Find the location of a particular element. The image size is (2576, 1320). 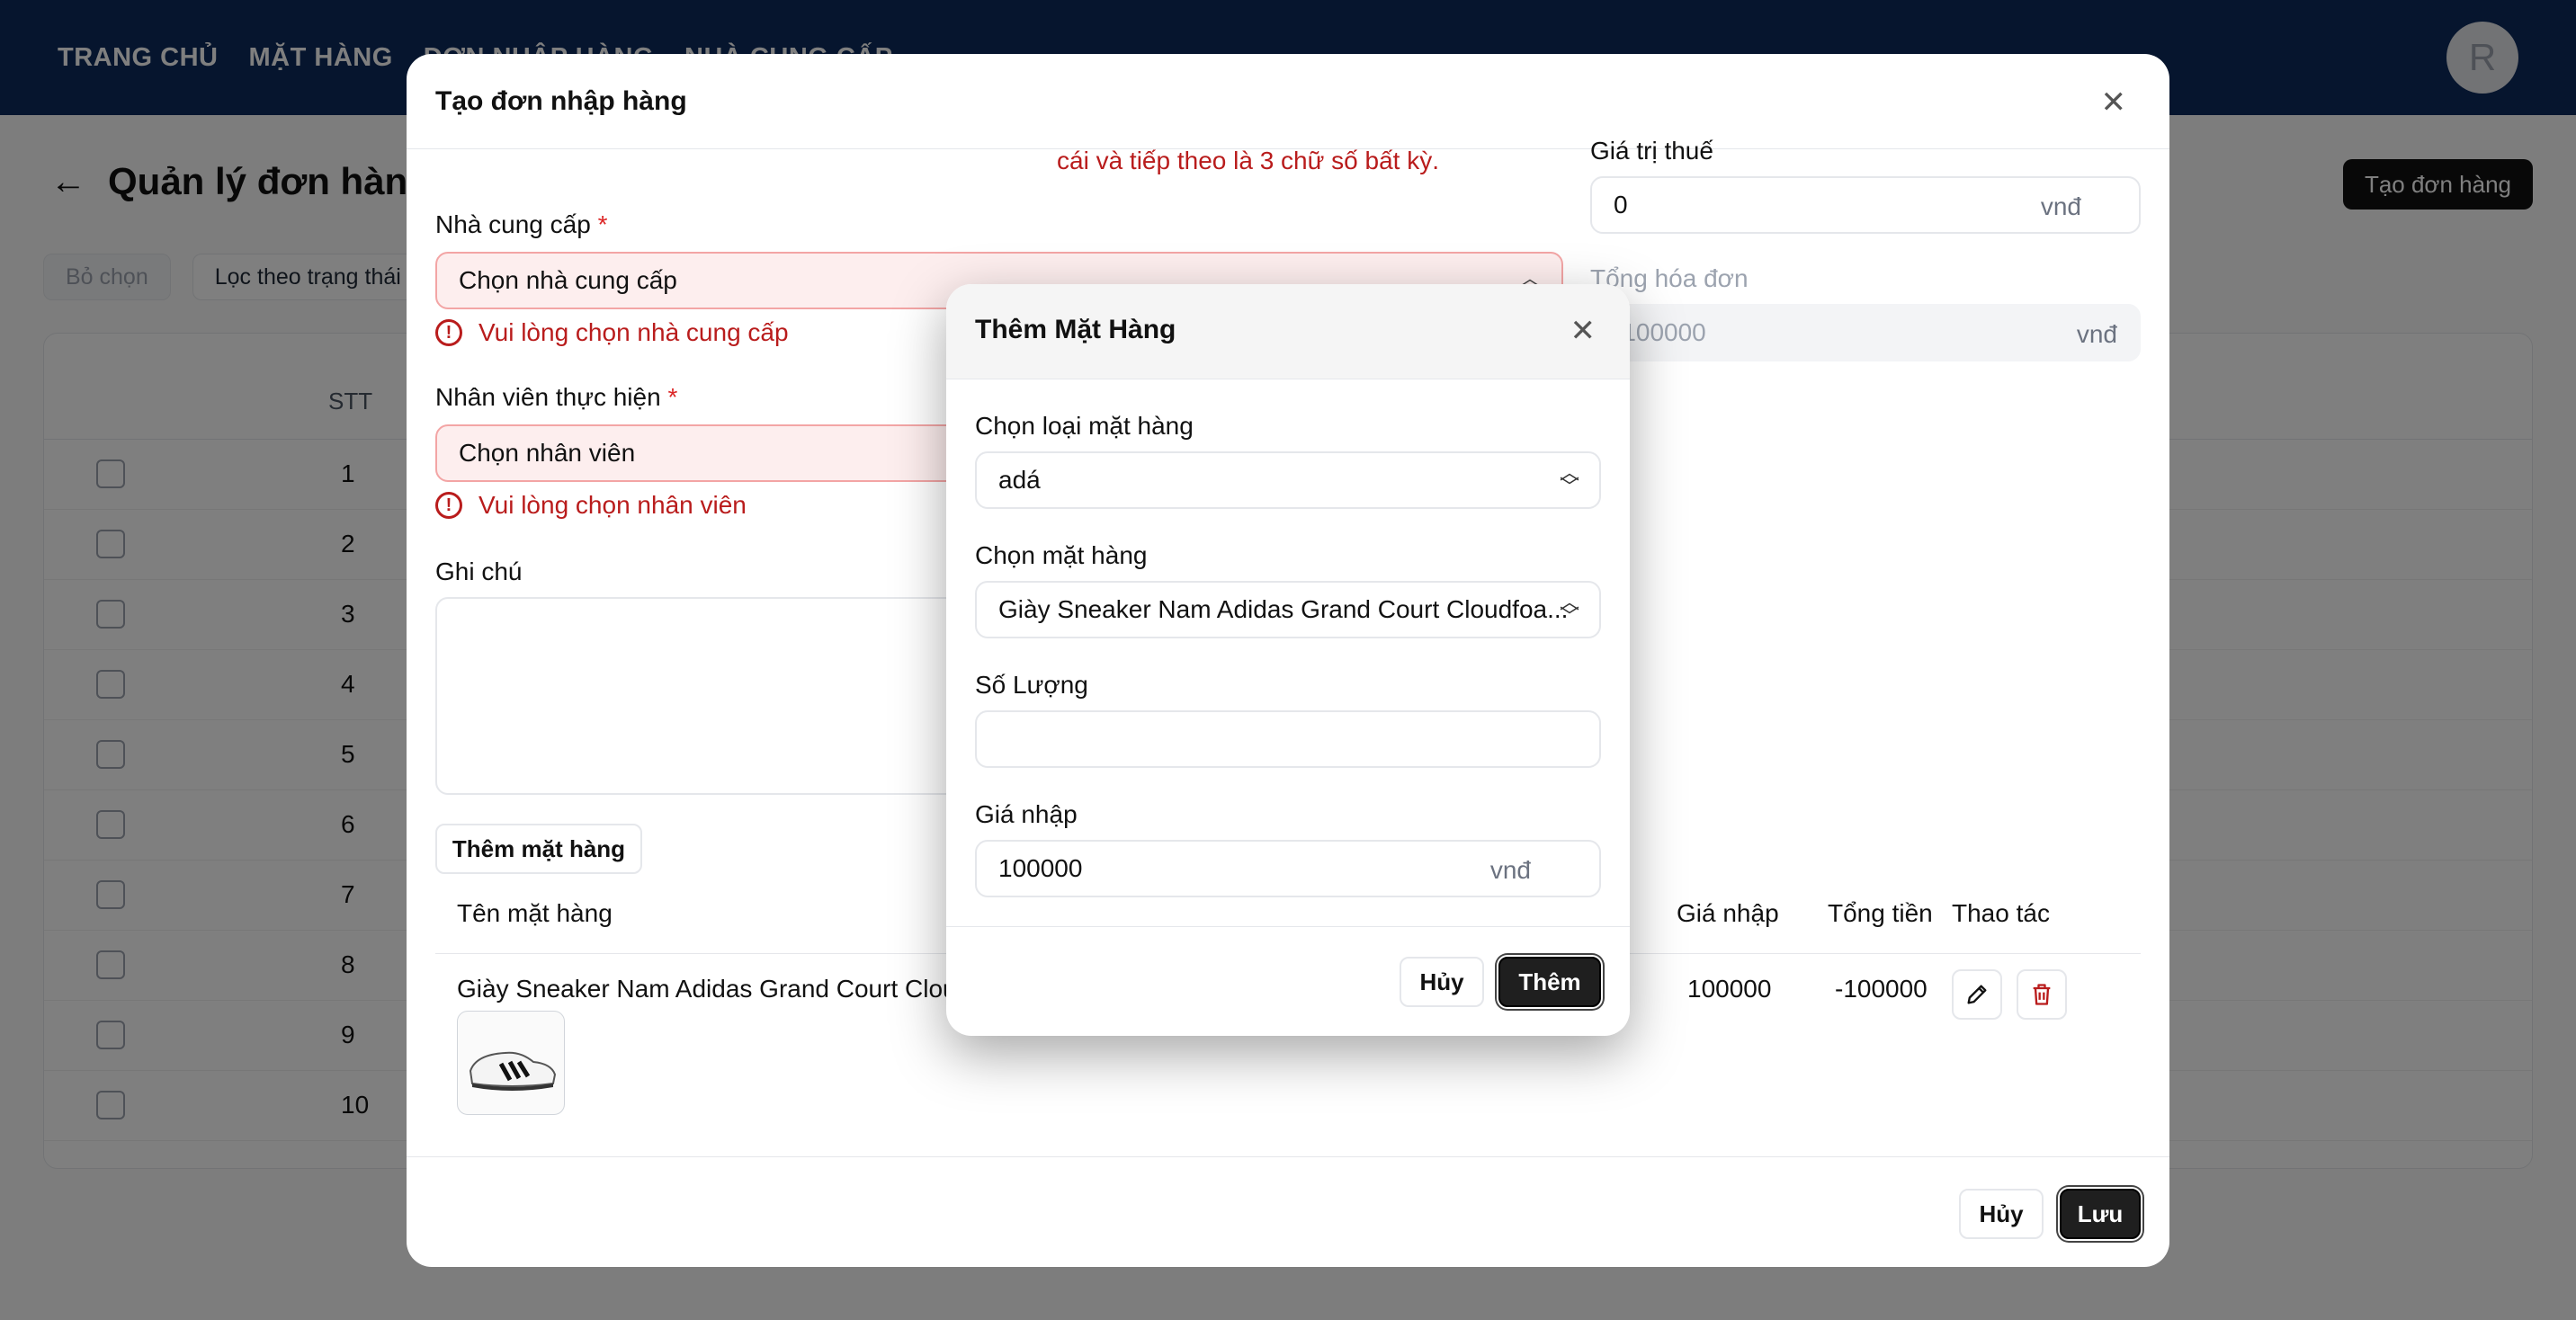

add-item-dialog-title: Thêm Mặt Hàng is located at coordinates (1075, 329).